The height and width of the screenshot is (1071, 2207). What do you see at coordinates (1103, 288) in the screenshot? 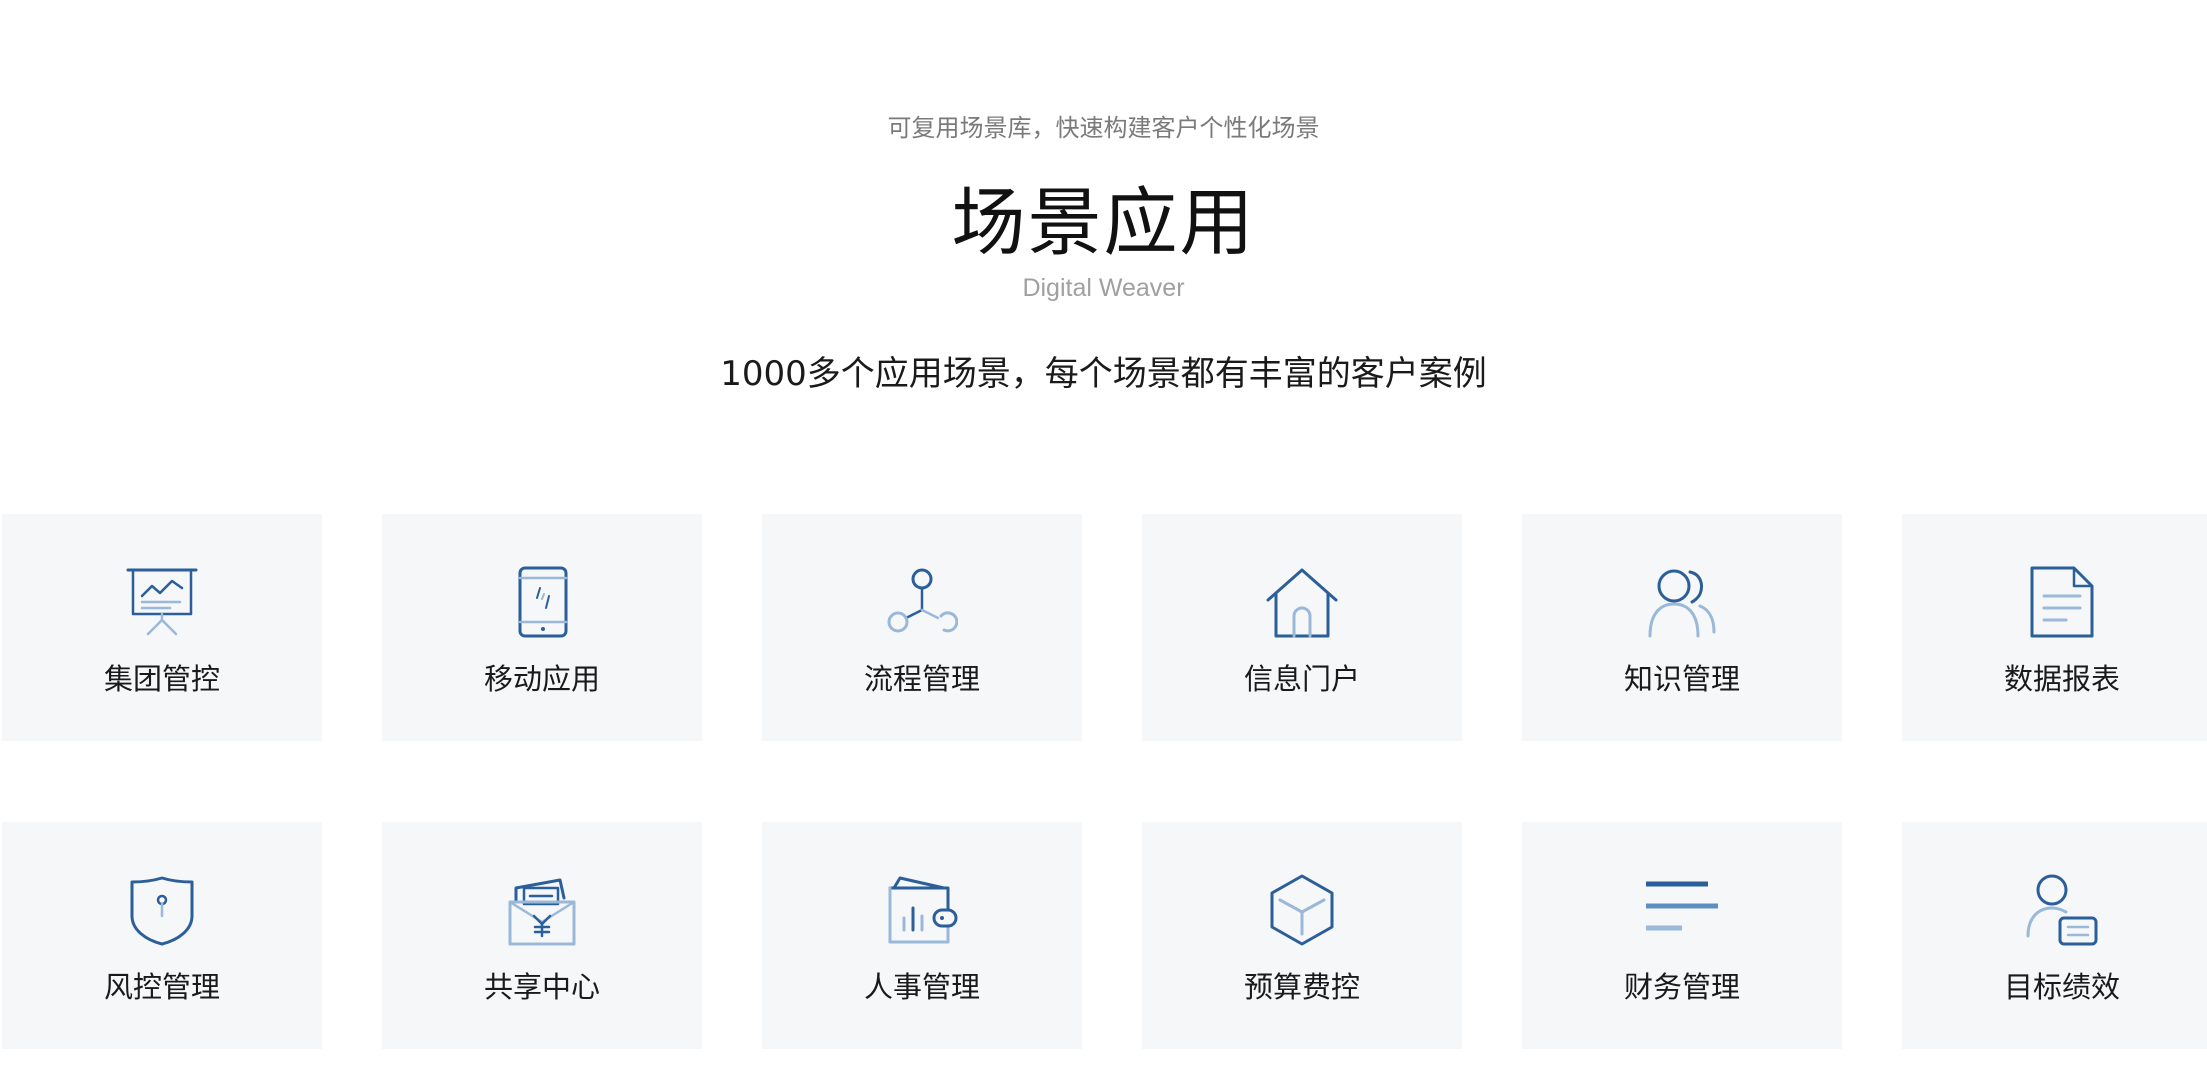
I see `section-subtitle-en: Digital Weaver` at bounding box center [1103, 288].